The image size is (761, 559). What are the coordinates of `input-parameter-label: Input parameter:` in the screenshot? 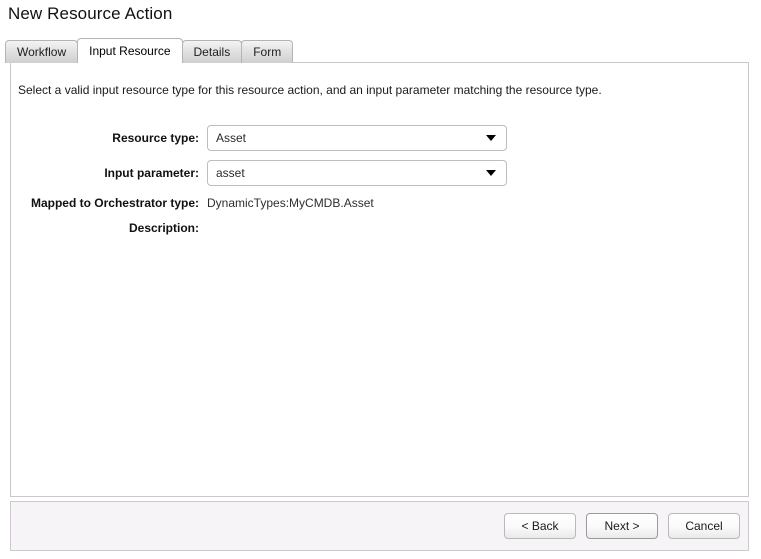 It's located at (151, 173).